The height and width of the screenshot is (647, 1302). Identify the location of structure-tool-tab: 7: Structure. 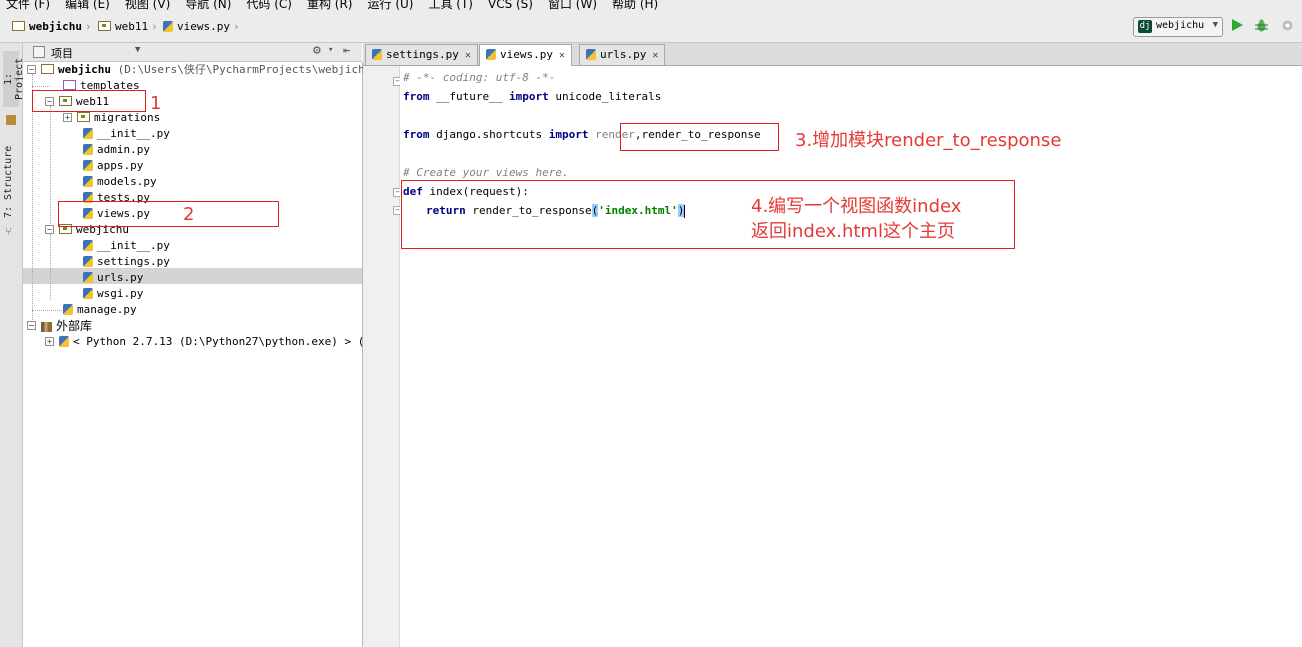
(11, 182).